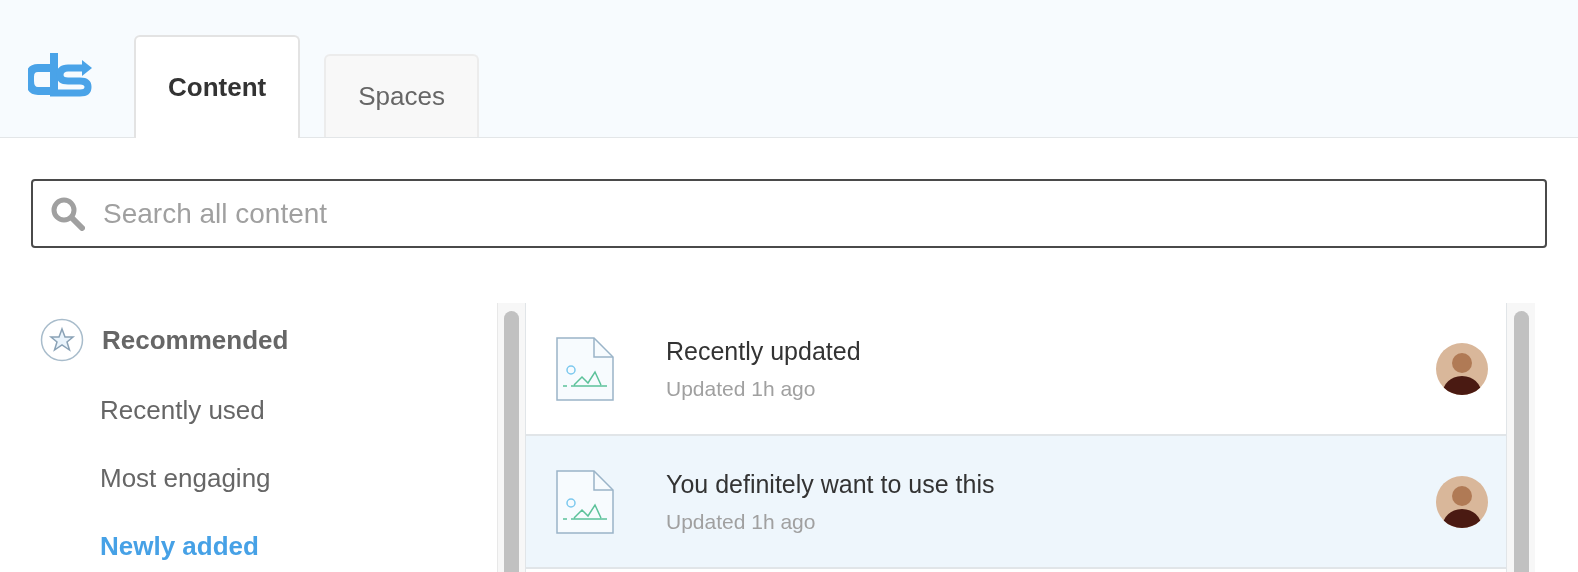 Image resolution: width=1578 pixels, height=572 pixels. I want to click on tab: Spaces, so click(401, 95).